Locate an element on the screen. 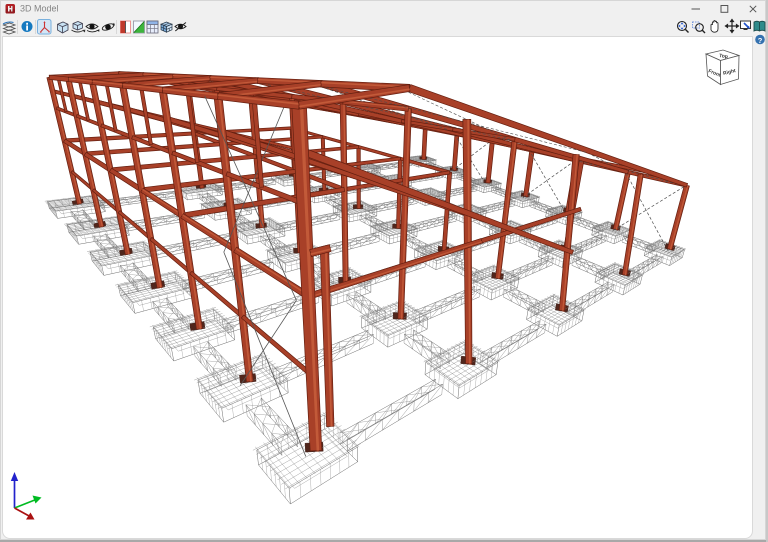  svg-text: Top is located at coordinates (724, 56).